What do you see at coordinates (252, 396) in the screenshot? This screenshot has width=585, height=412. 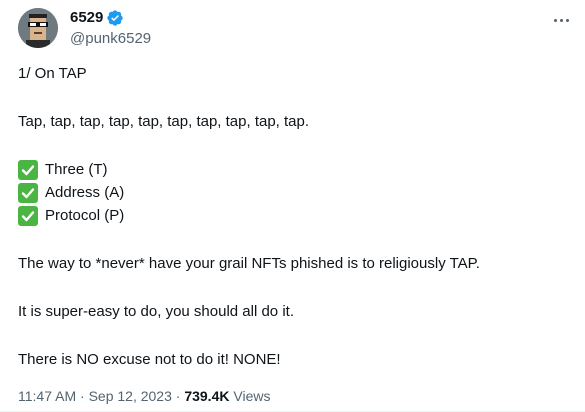 I see `views-label: Views` at bounding box center [252, 396].